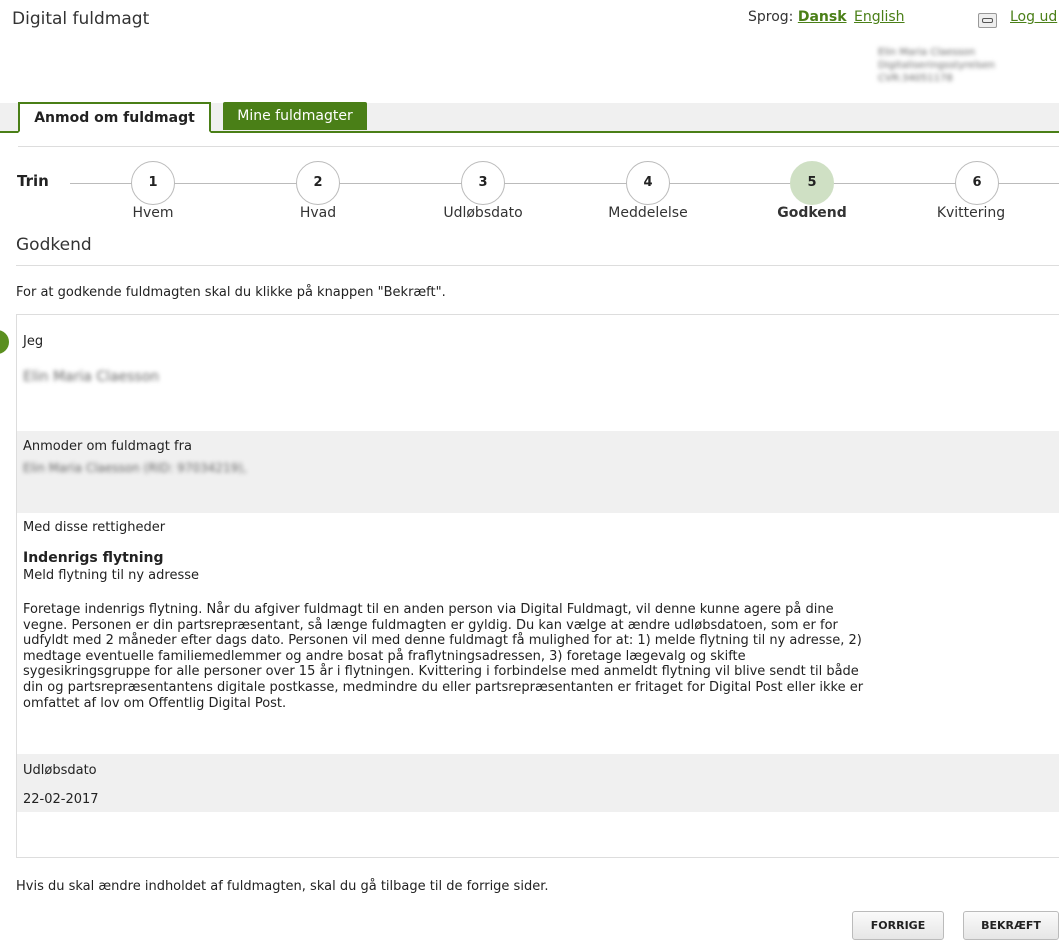 The height and width of the screenshot is (947, 1059). I want to click on step-3-label: Udløbsdato, so click(483, 213).